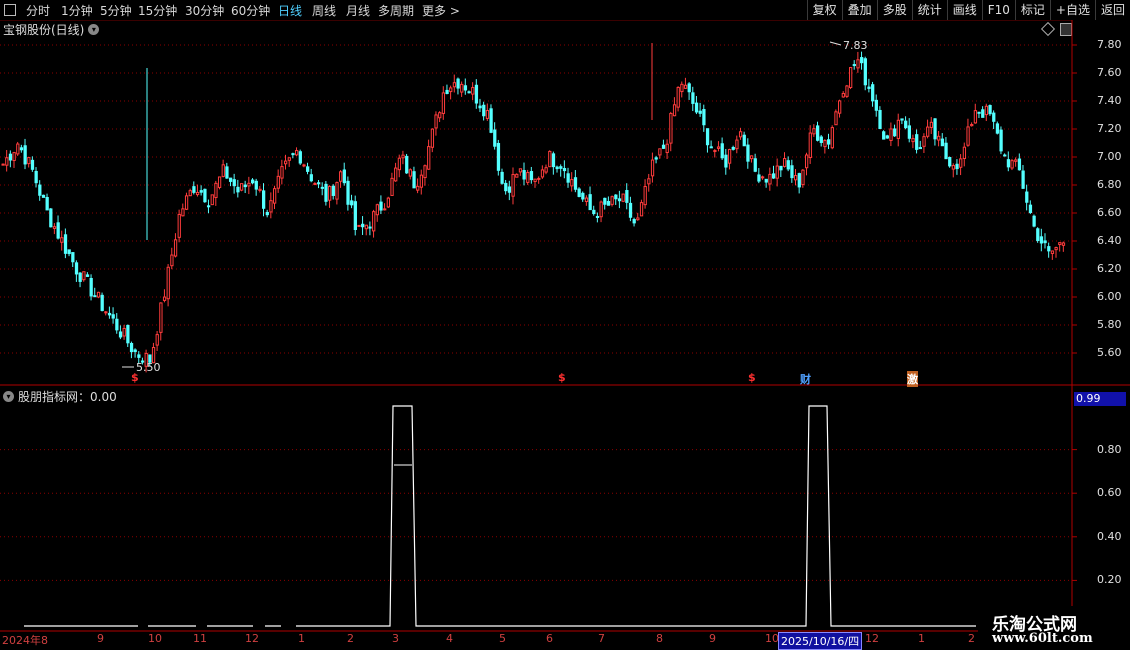  I want to click on price-tick-label: 7.40, so click(1109, 100).